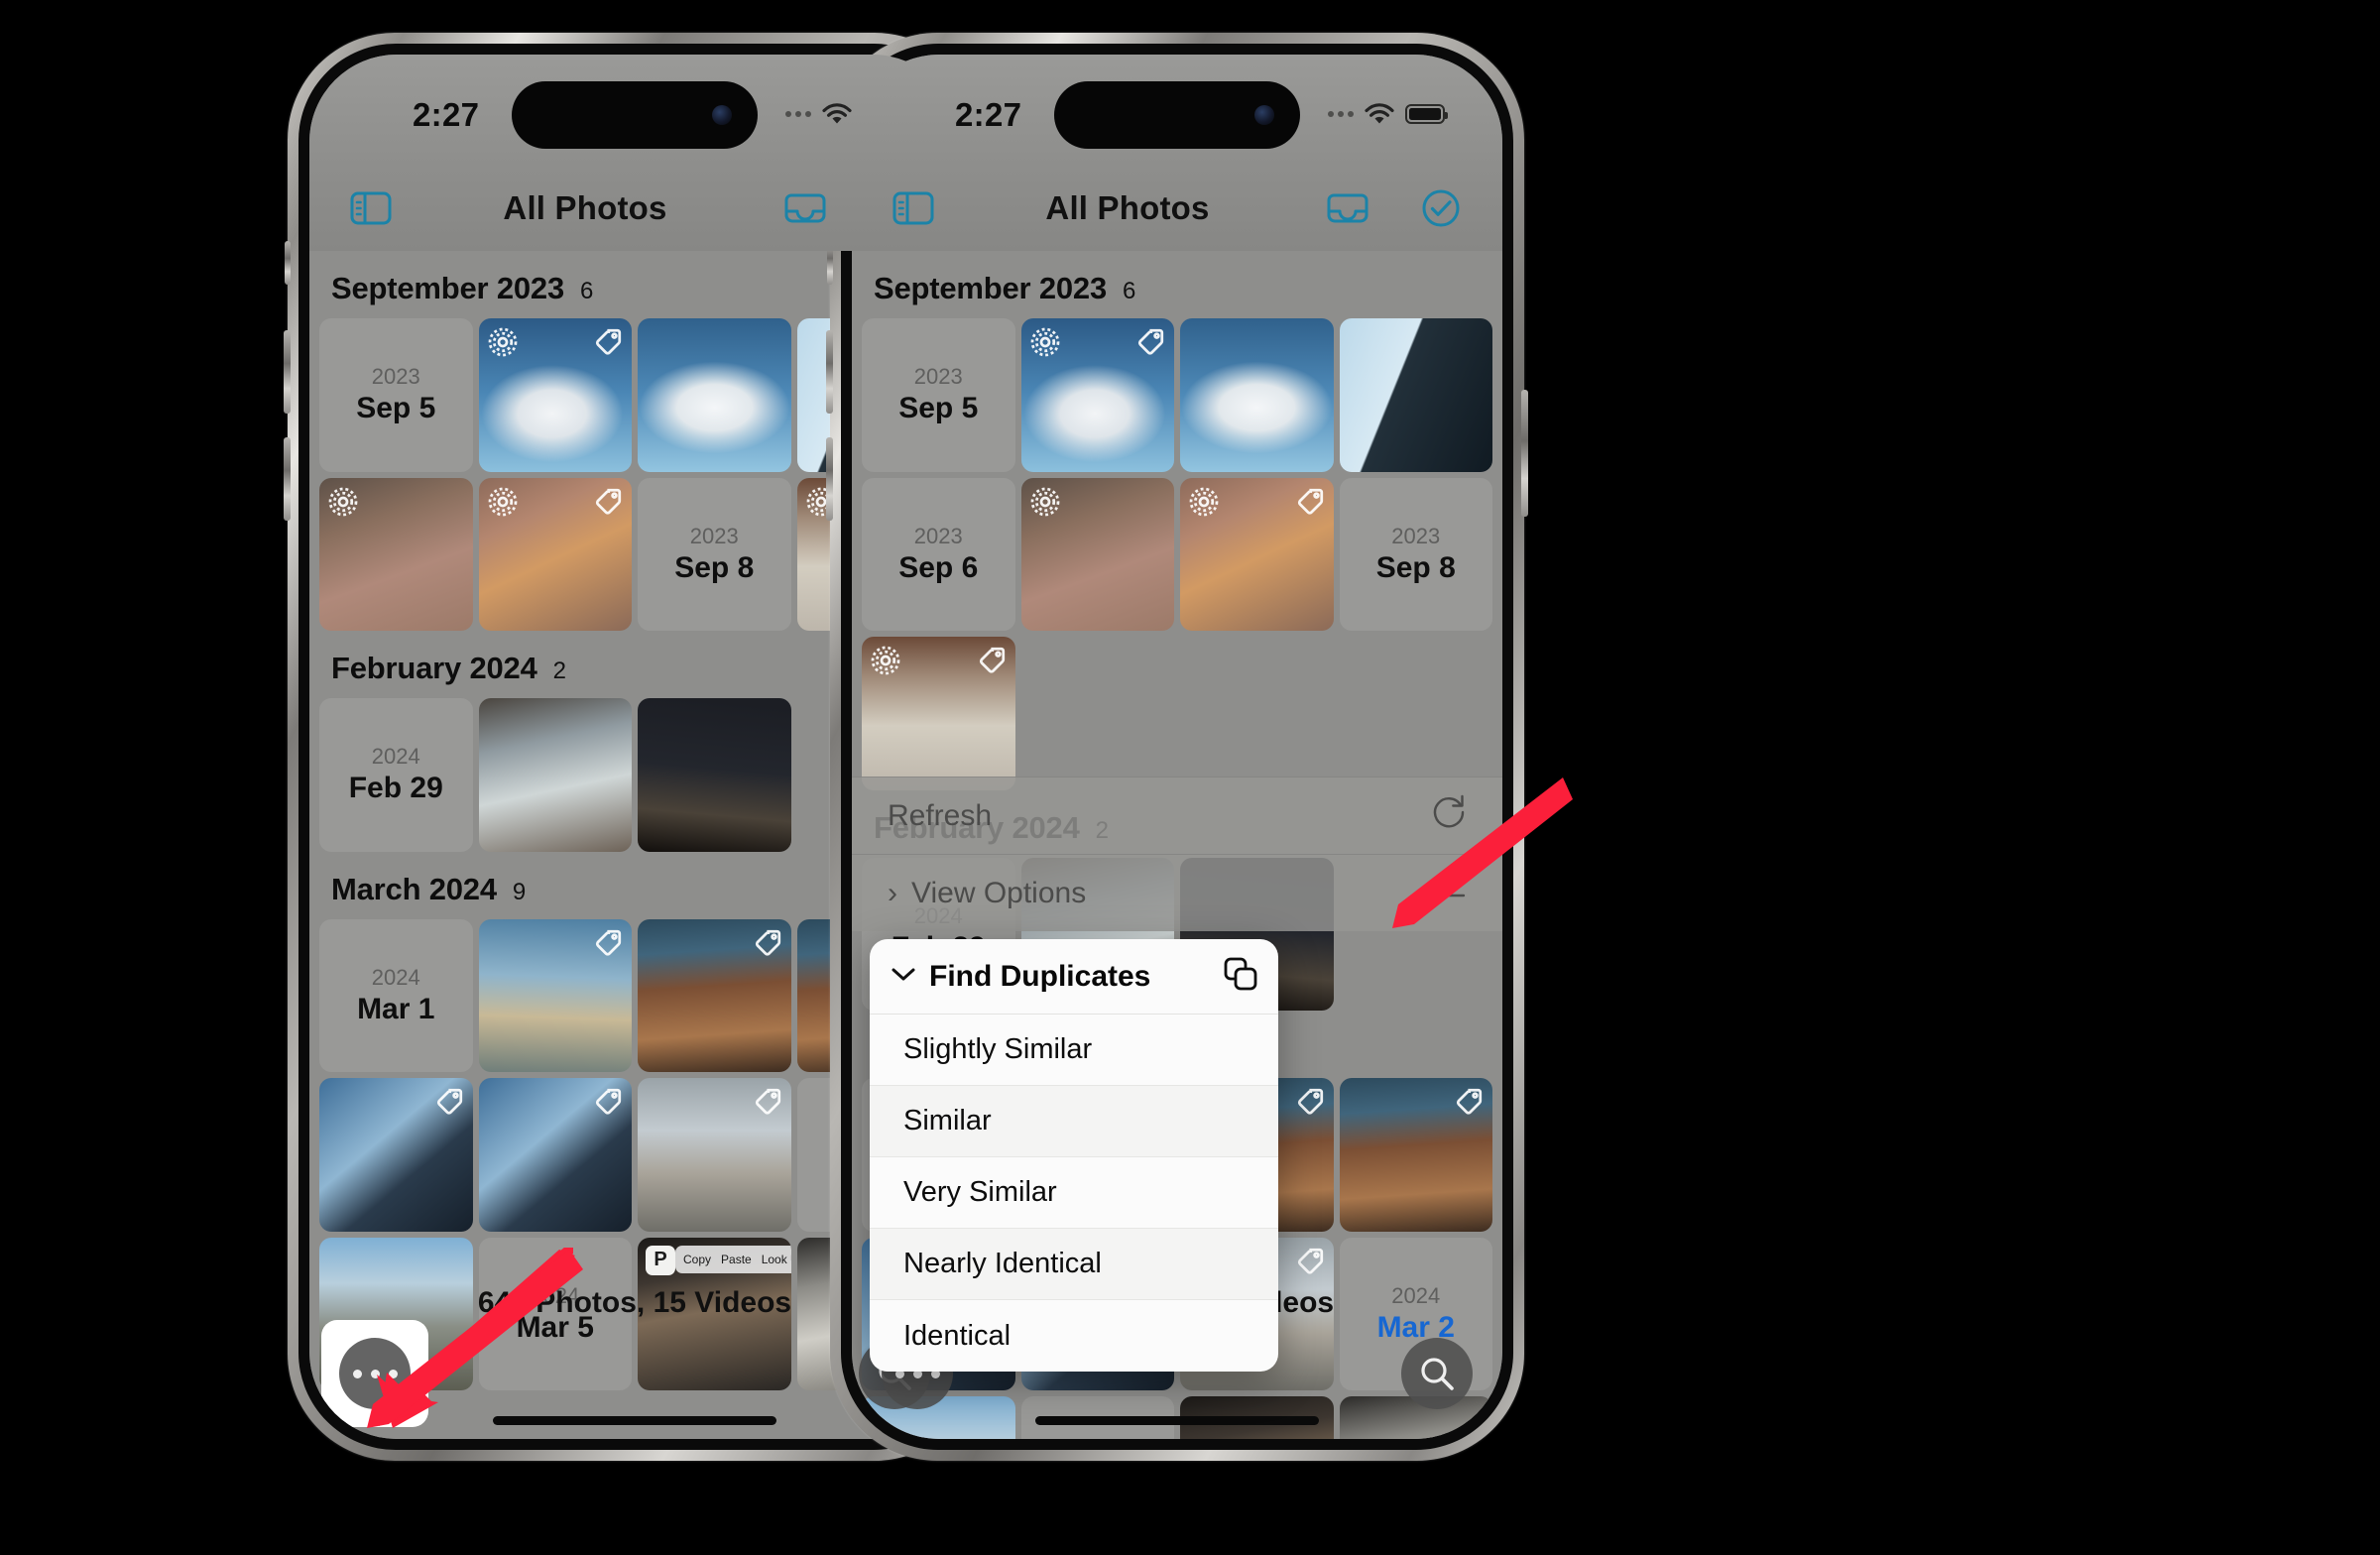 The image size is (2380, 1555). What do you see at coordinates (736, 1259) in the screenshot?
I see `context-menu-paste: Paste` at bounding box center [736, 1259].